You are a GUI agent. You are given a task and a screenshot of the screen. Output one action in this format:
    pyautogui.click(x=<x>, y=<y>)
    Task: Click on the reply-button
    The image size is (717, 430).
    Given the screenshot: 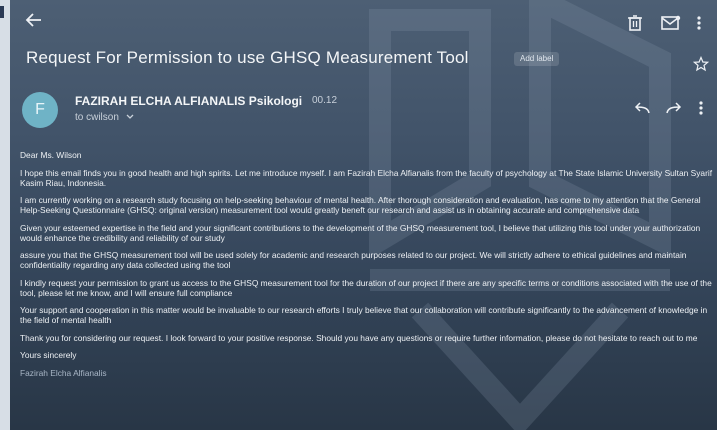 What is the action you would take?
    pyautogui.click(x=642, y=108)
    